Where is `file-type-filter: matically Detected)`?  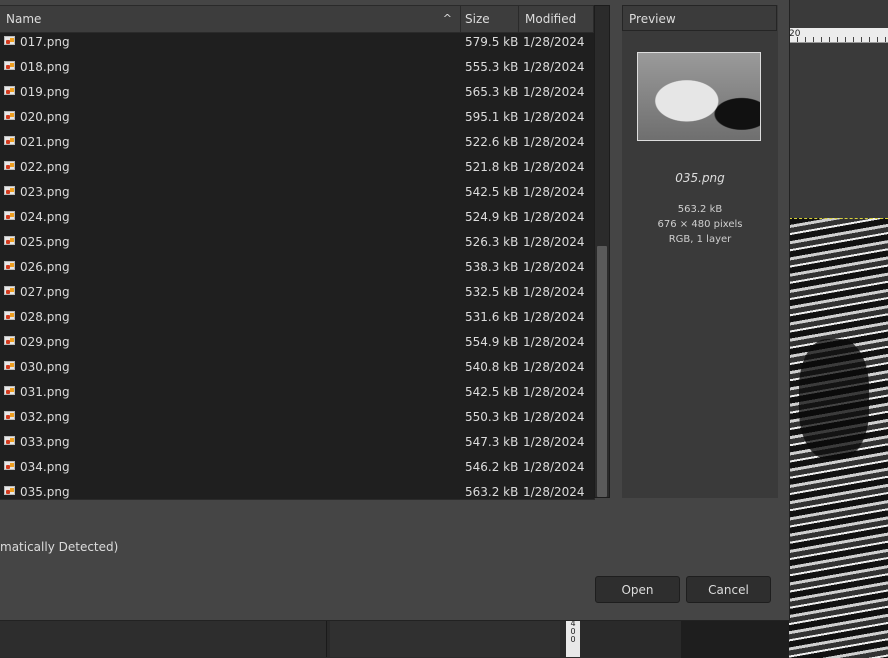
file-type-filter: matically Detected) is located at coordinates (59, 547).